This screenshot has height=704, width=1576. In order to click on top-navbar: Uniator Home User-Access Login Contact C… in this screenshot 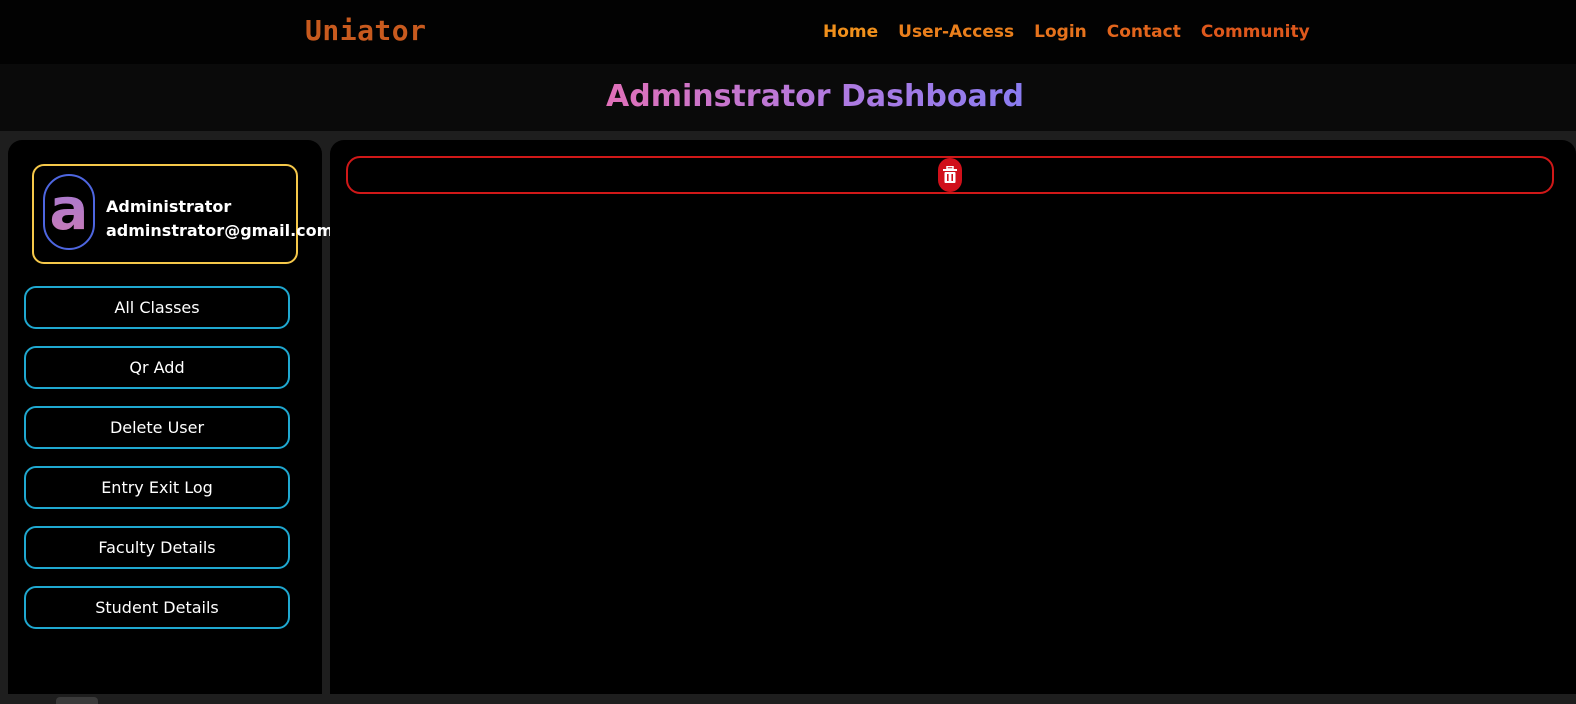, I will do `click(788, 32)`.